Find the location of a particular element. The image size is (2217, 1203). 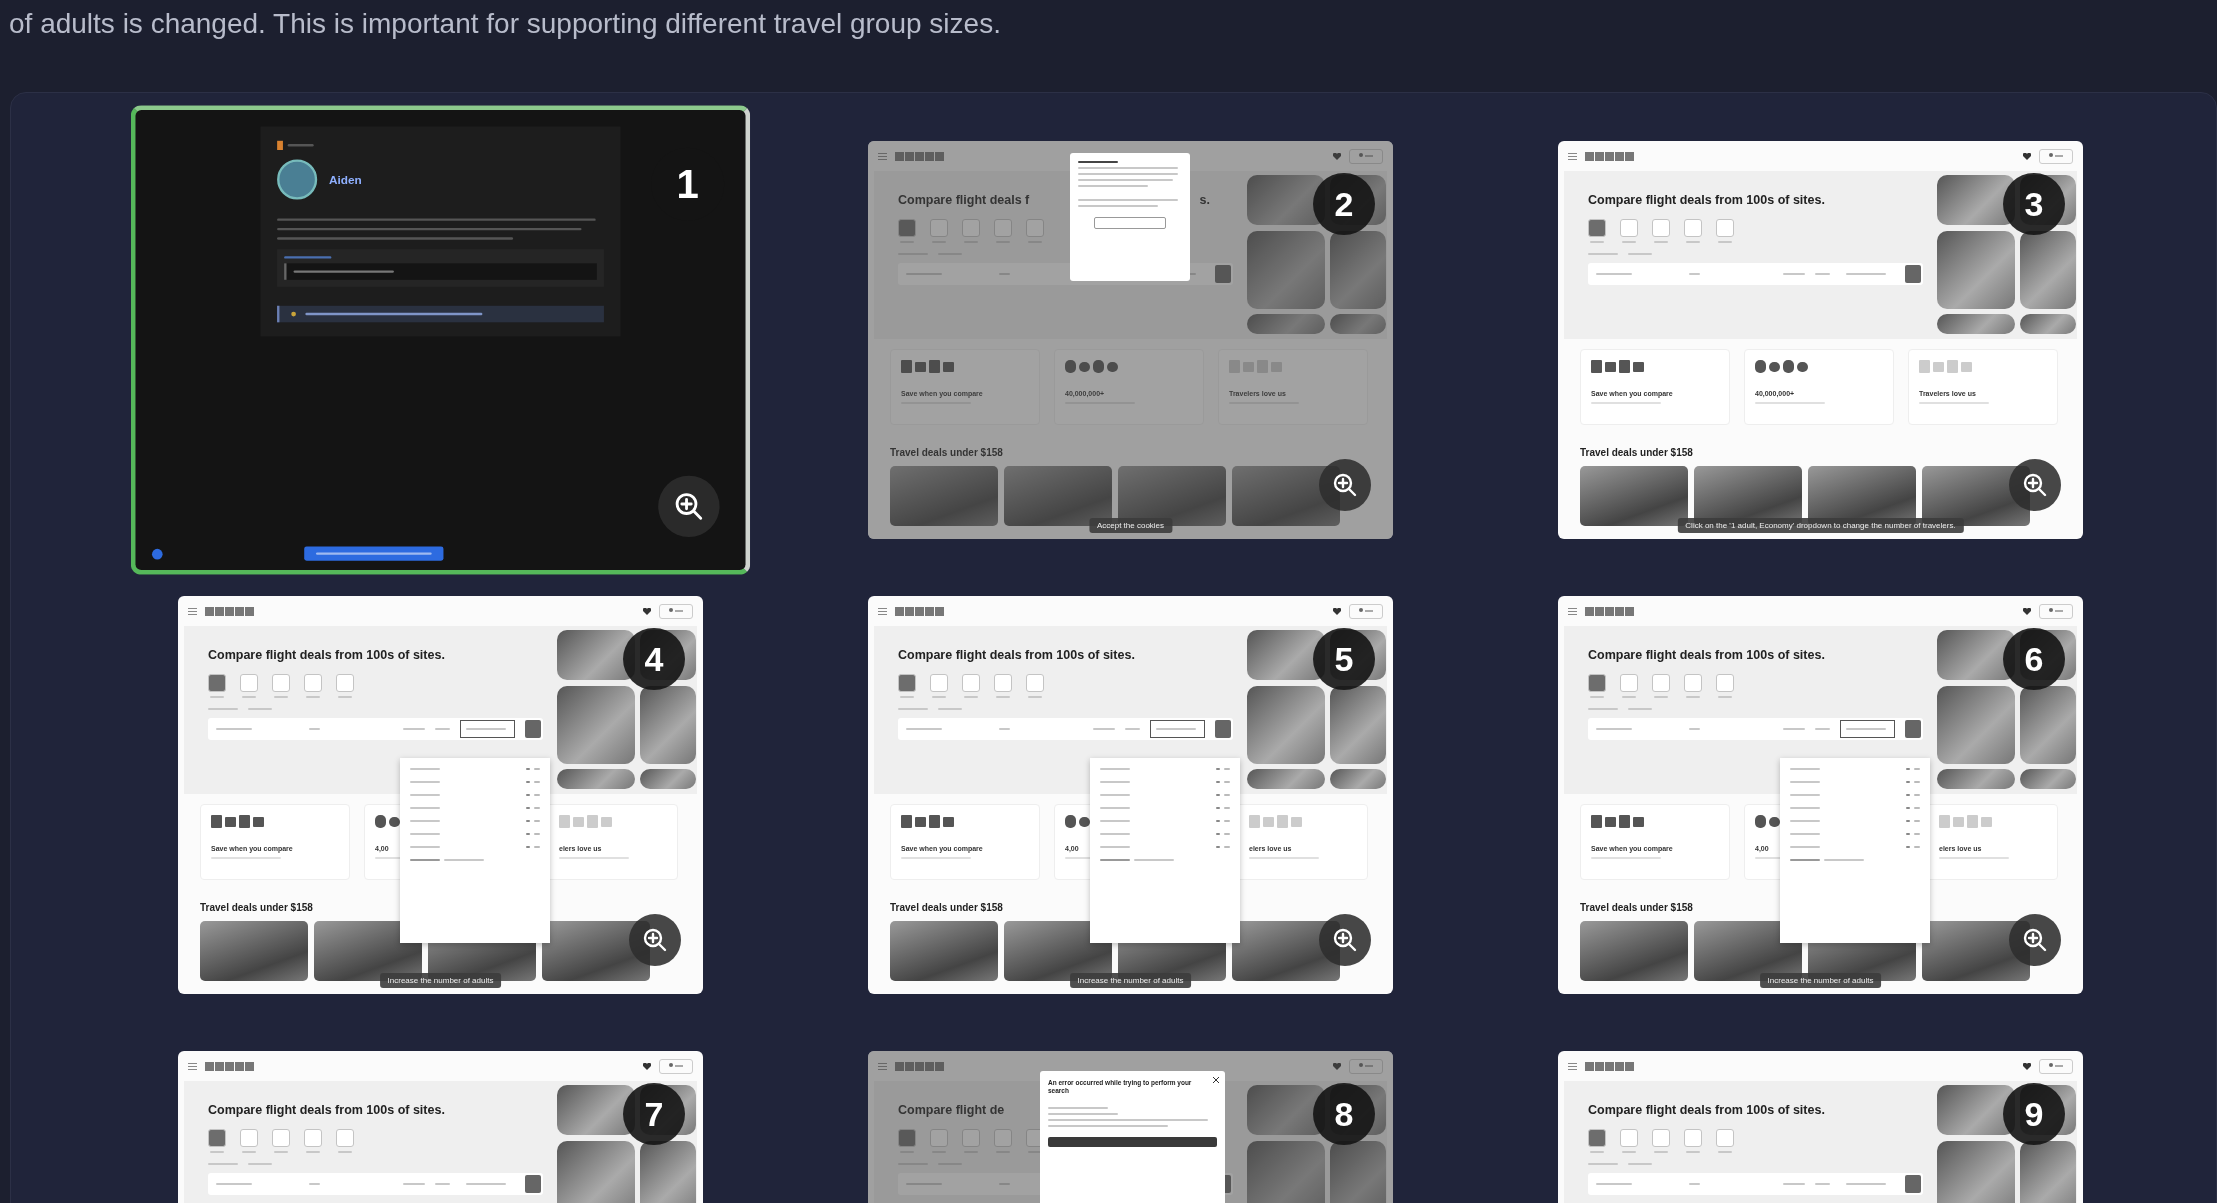

dialog-button is located at coordinates (1132, 1141).